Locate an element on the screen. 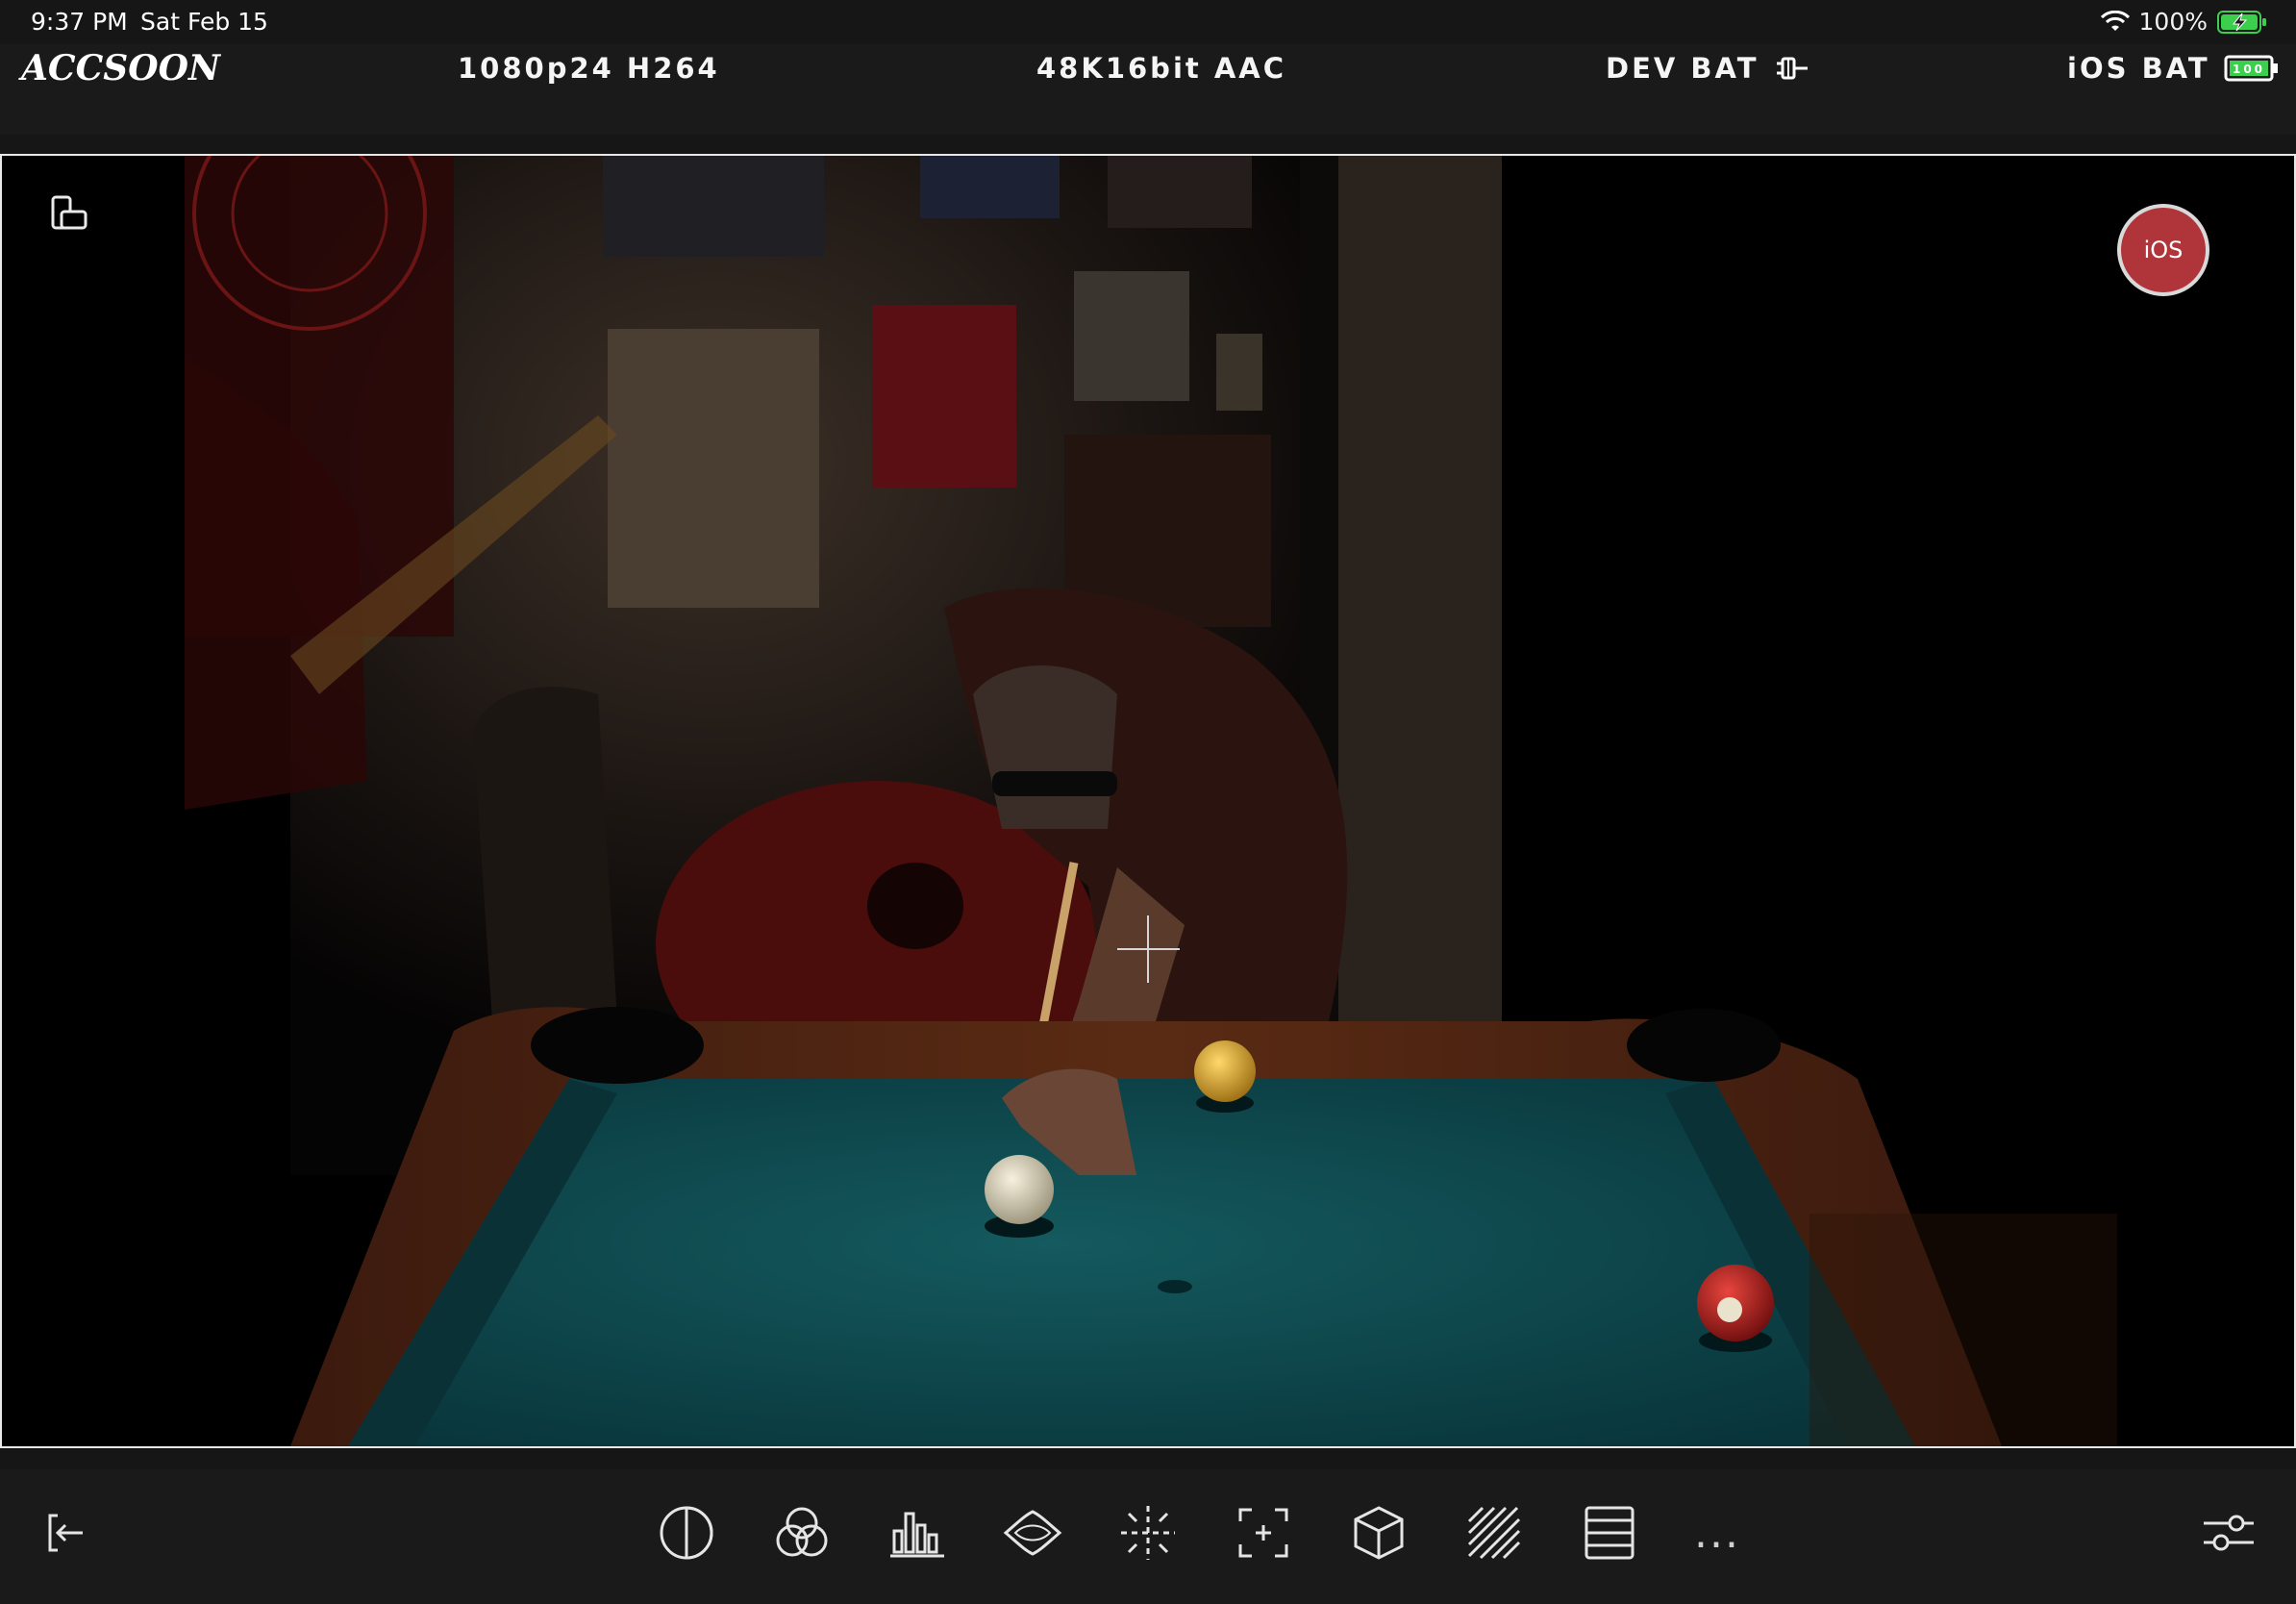 This screenshot has width=2296, height=1604. battery-percent: 100% is located at coordinates (2173, 22).